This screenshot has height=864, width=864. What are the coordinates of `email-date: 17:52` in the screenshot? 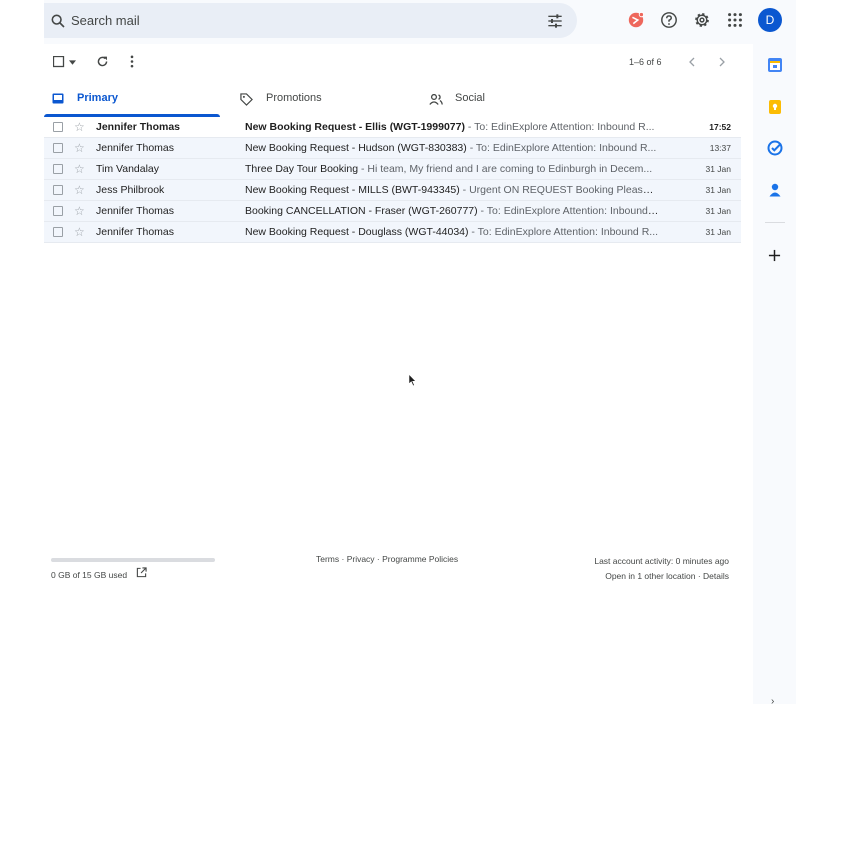 It's located at (720, 127).